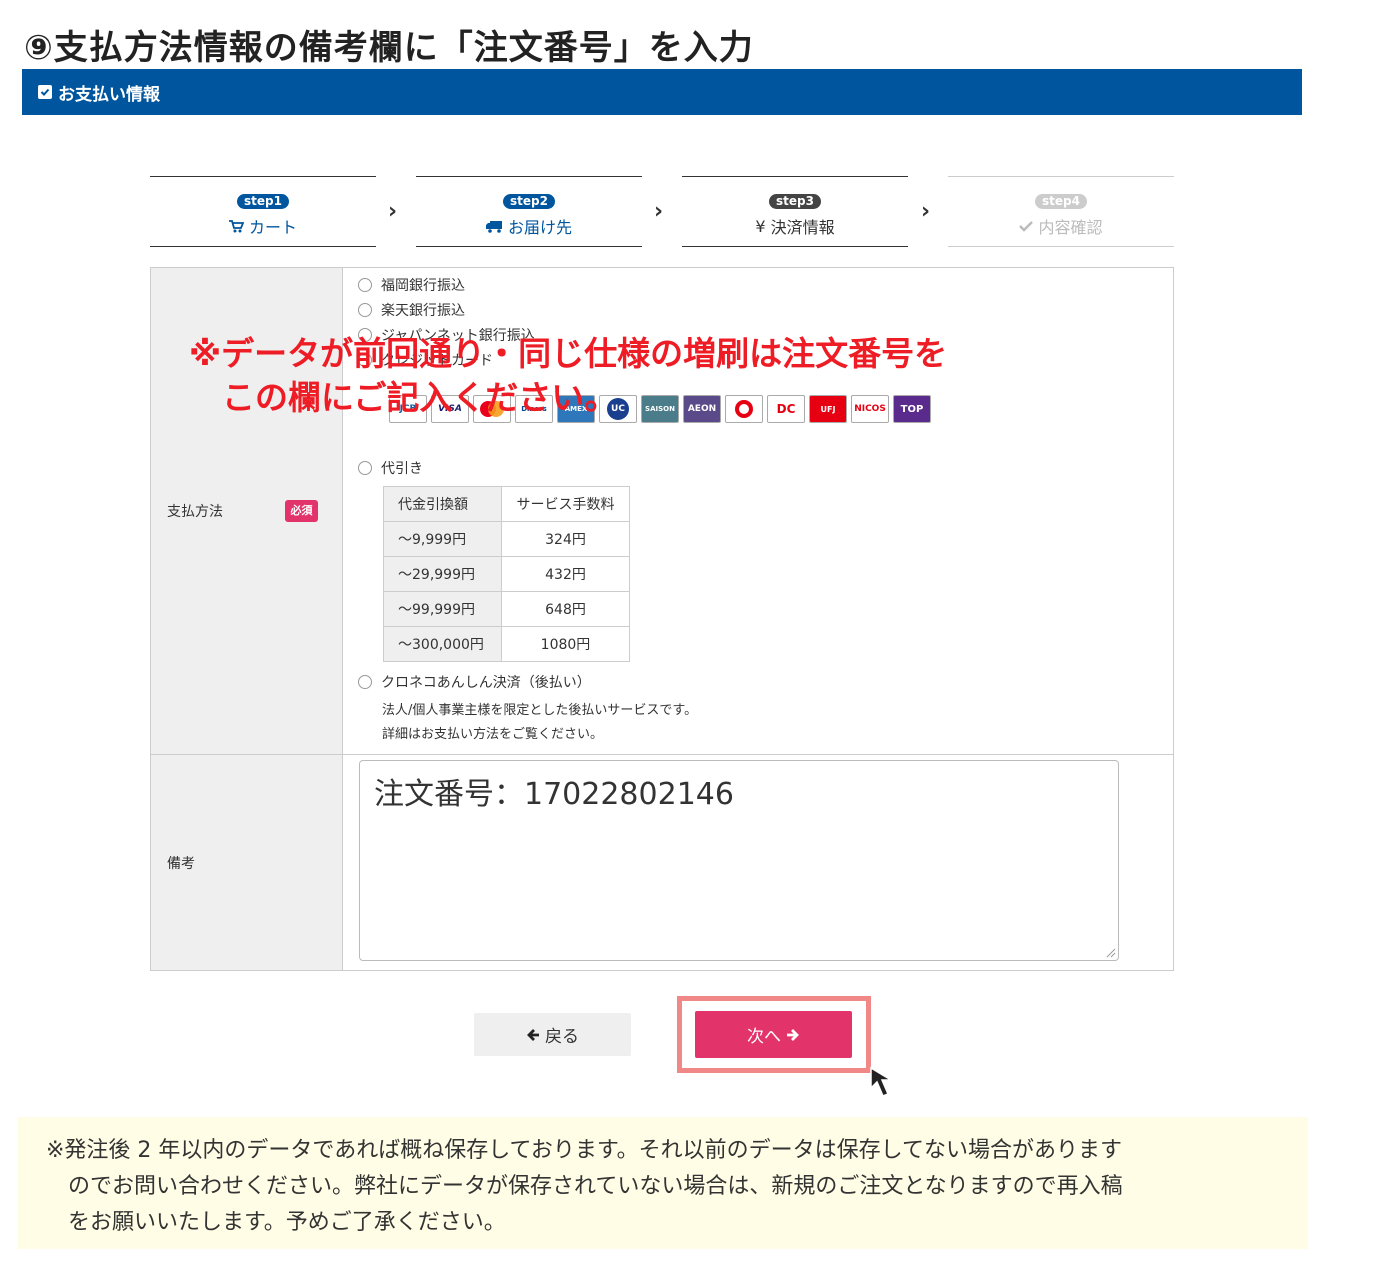  What do you see at coordinates (442, 644) in the screenshot?
I see `table-cell: 〜300,000円` at bounding box center [442, 644].